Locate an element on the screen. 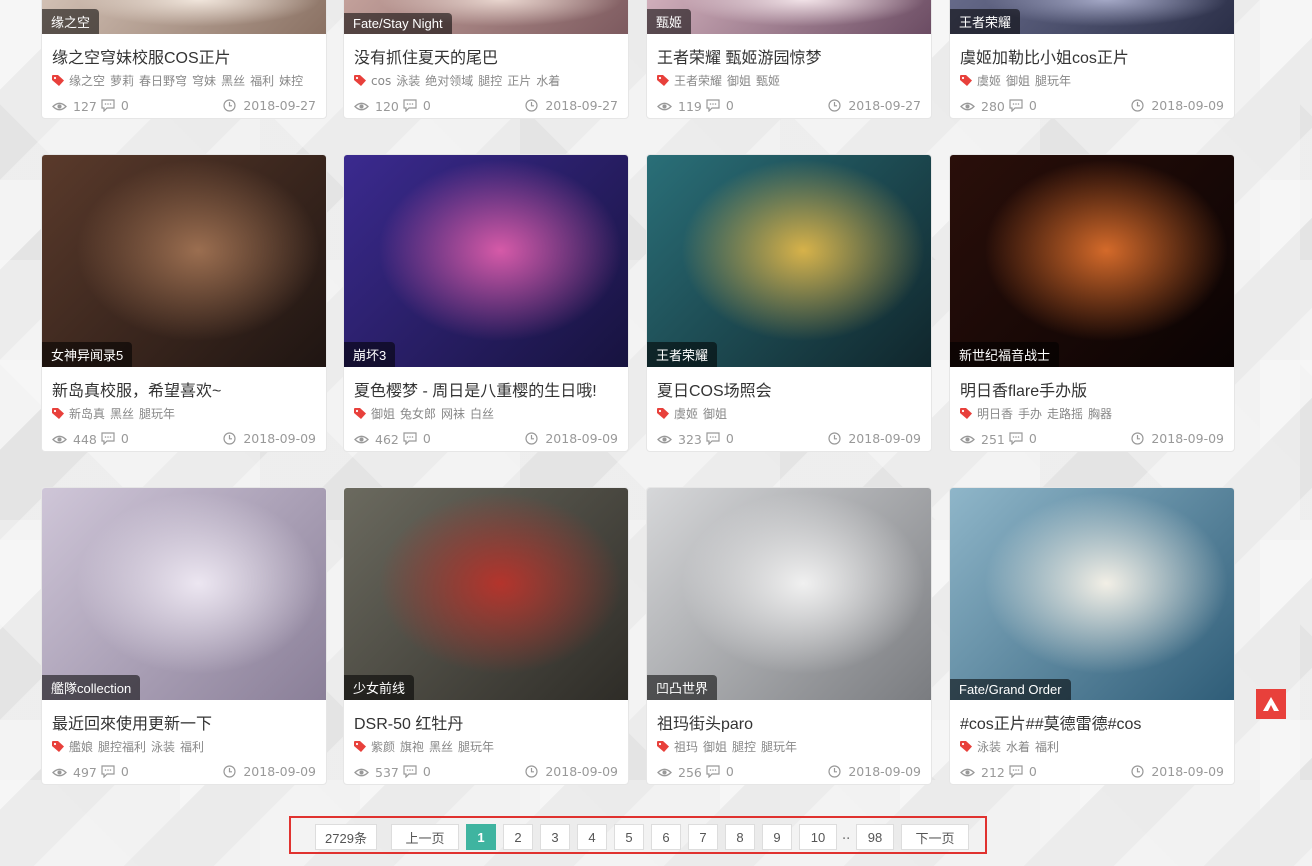  prev-page-button: 上一页 is located at coordinates (425, 837).